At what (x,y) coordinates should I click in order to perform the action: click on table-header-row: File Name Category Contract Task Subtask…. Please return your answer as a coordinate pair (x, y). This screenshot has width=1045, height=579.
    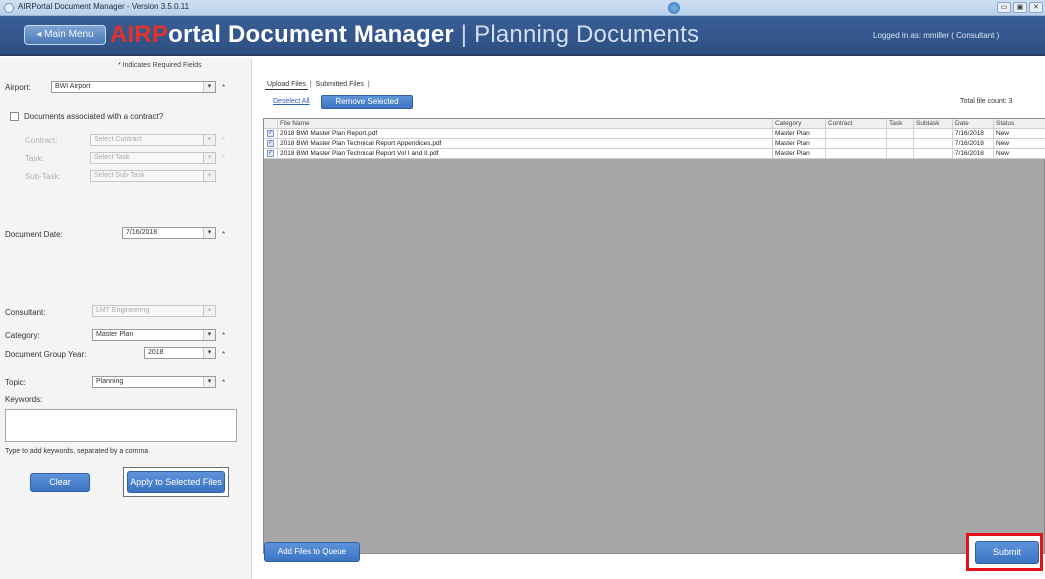
    Looking at the image, I should click on (654, 124).